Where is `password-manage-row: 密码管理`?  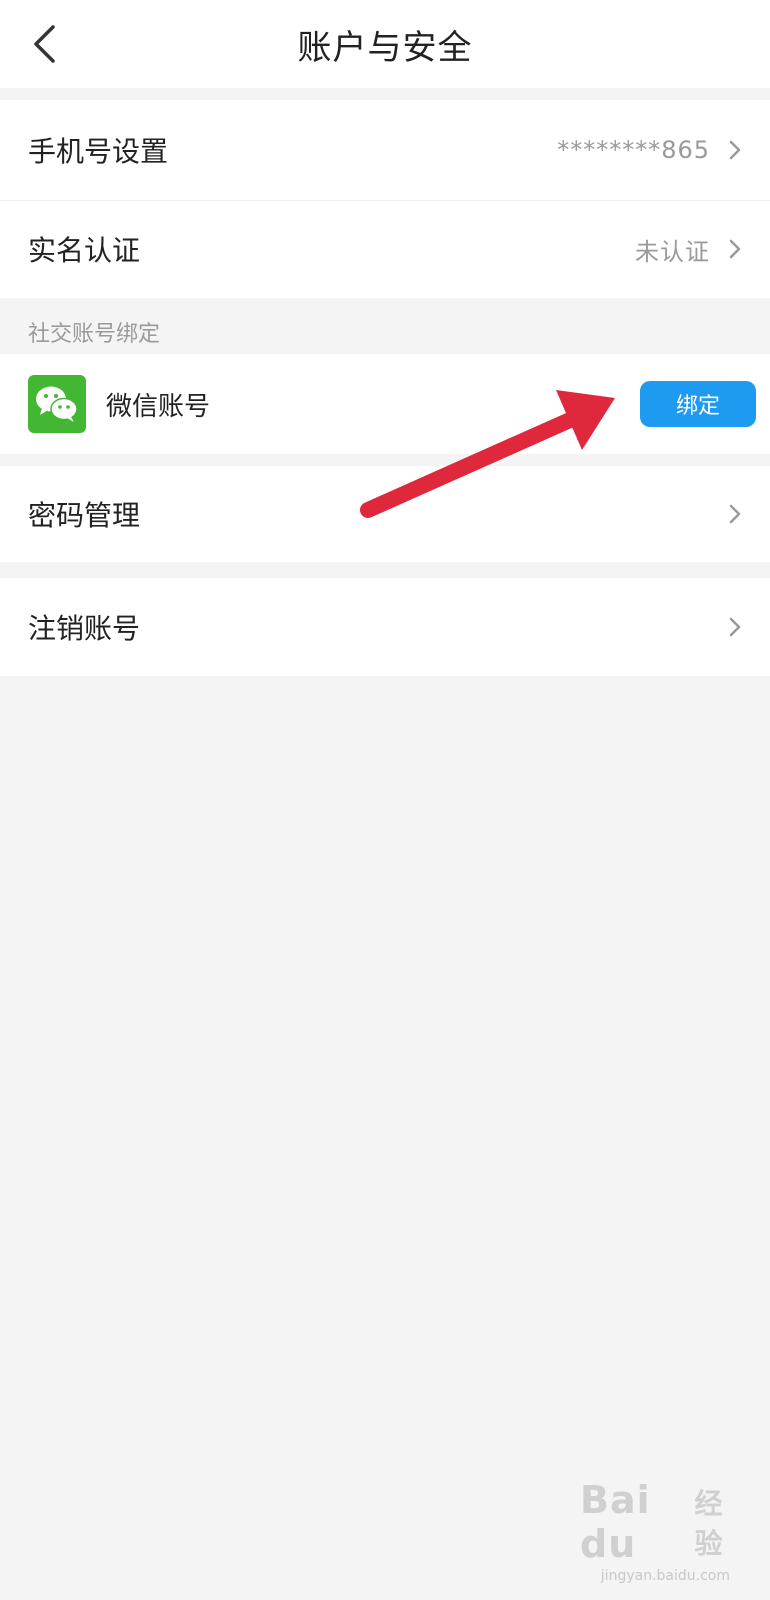 password-manage-row: 密码管理 is located at coordinates (385, 514).